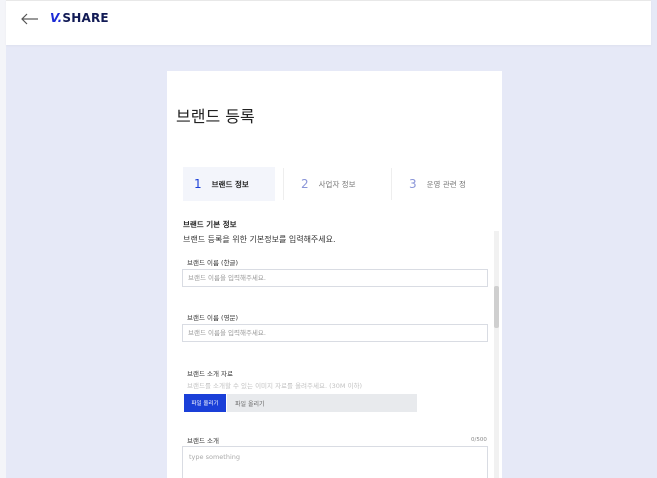 The image size is (657, 478). Describe the element at coordinates (446, 184) in the screenshot. I see `step-label: 운영 관련 정` at that location.